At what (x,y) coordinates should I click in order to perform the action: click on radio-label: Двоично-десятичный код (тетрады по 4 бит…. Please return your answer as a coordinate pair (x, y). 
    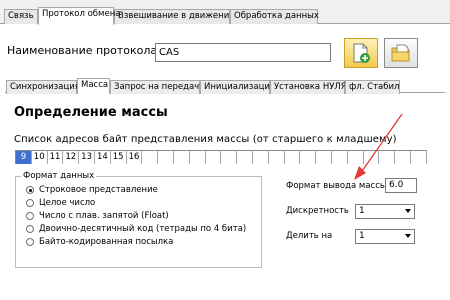
    Looking at the image, I should click on (143, 229).